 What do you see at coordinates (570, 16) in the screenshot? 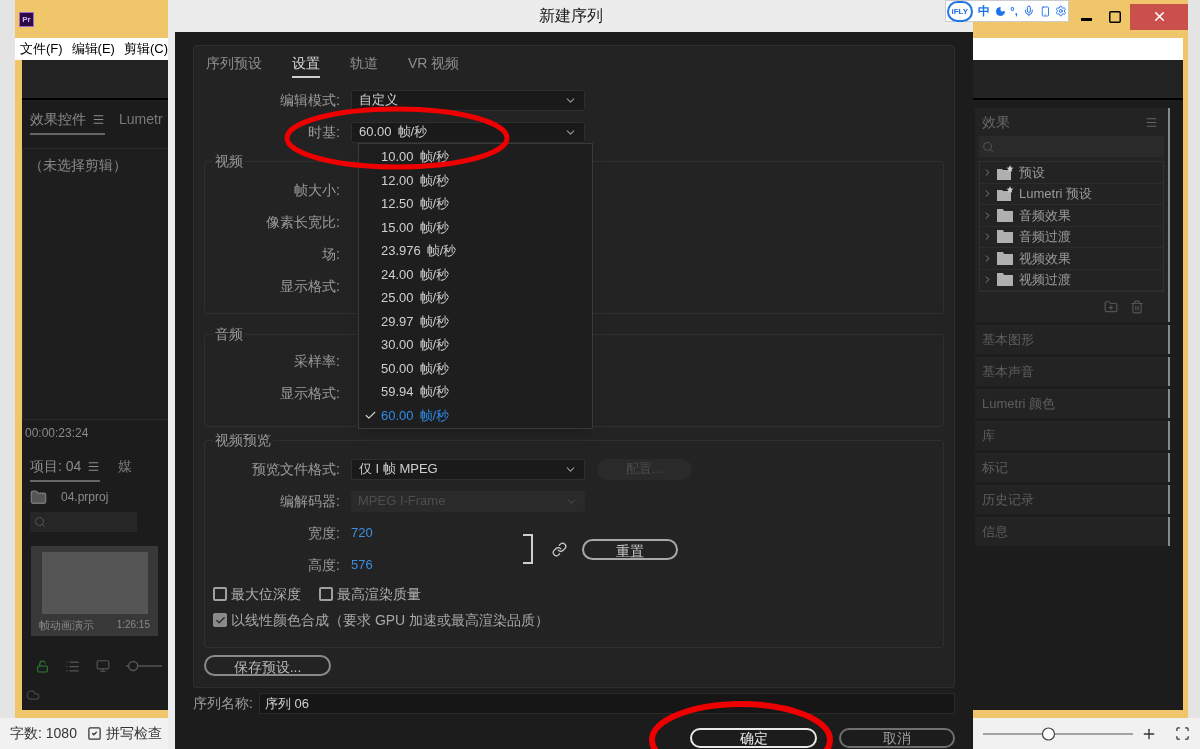
I see `dialog-title: 新建序列` at bounding box center [570, 16].